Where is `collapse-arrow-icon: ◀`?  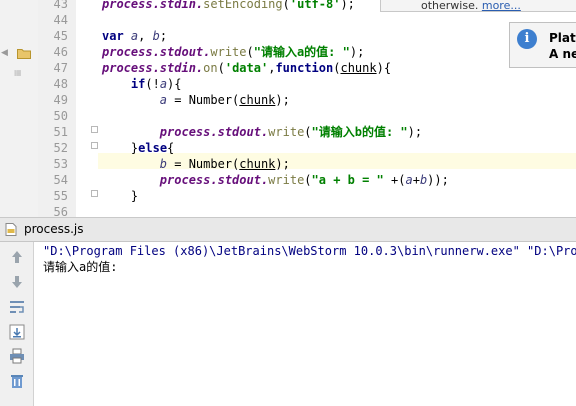
collapse-arrow-icon: ◀ is located at coordinates (4, 53).